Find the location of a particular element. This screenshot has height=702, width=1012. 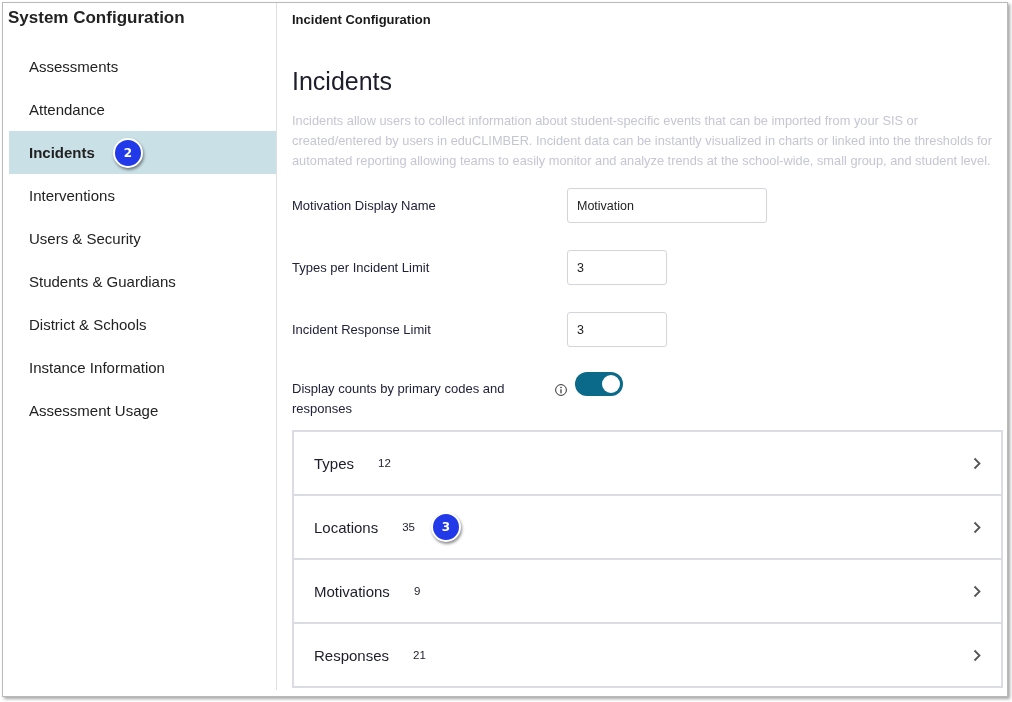

field-label: Types per Incident Limit is located at coordinates (361, 267).